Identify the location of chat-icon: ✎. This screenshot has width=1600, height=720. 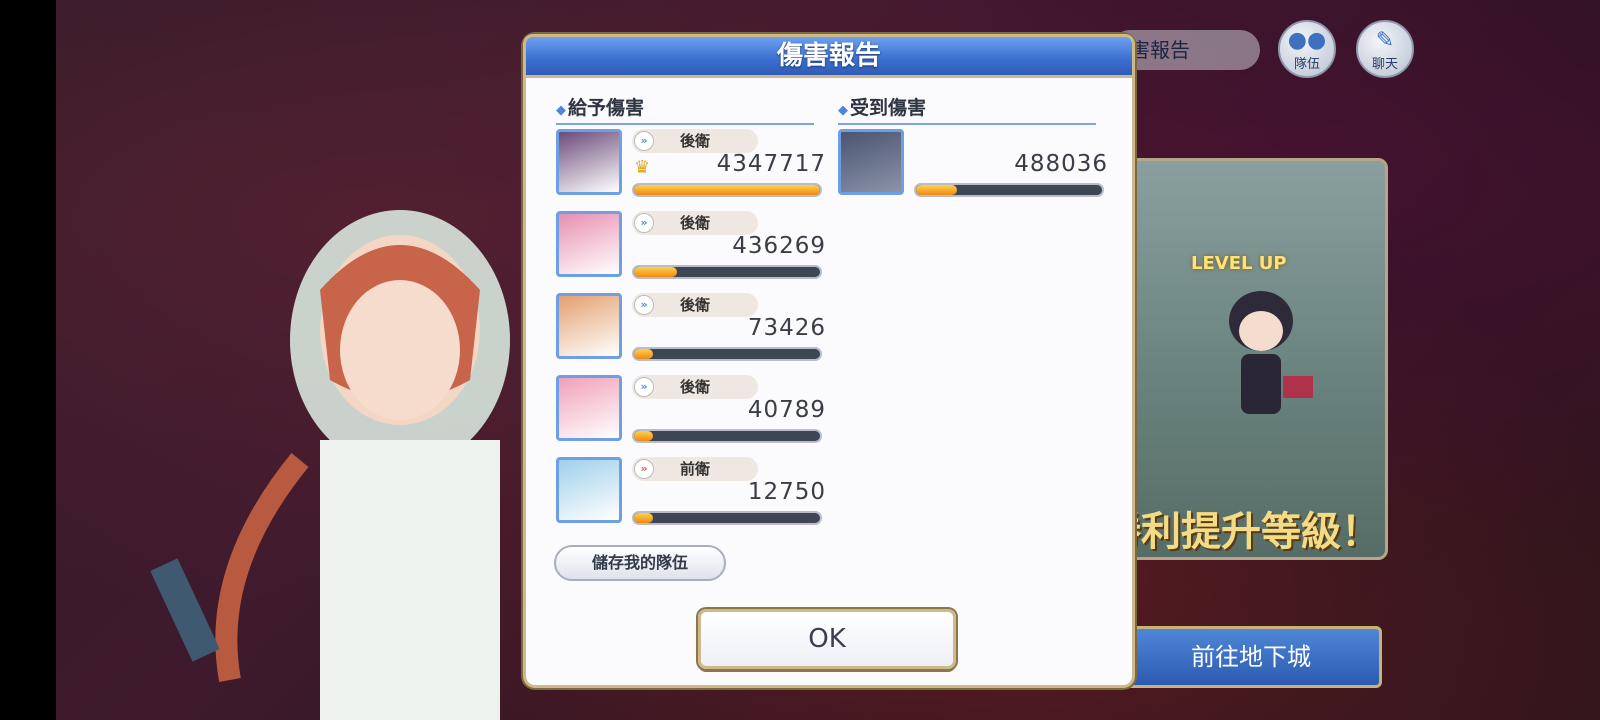
(1385, 40).